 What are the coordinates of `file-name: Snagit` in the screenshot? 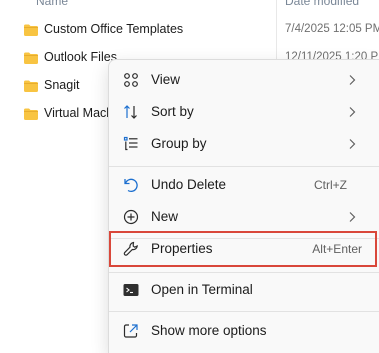 It's located at (62, 85).